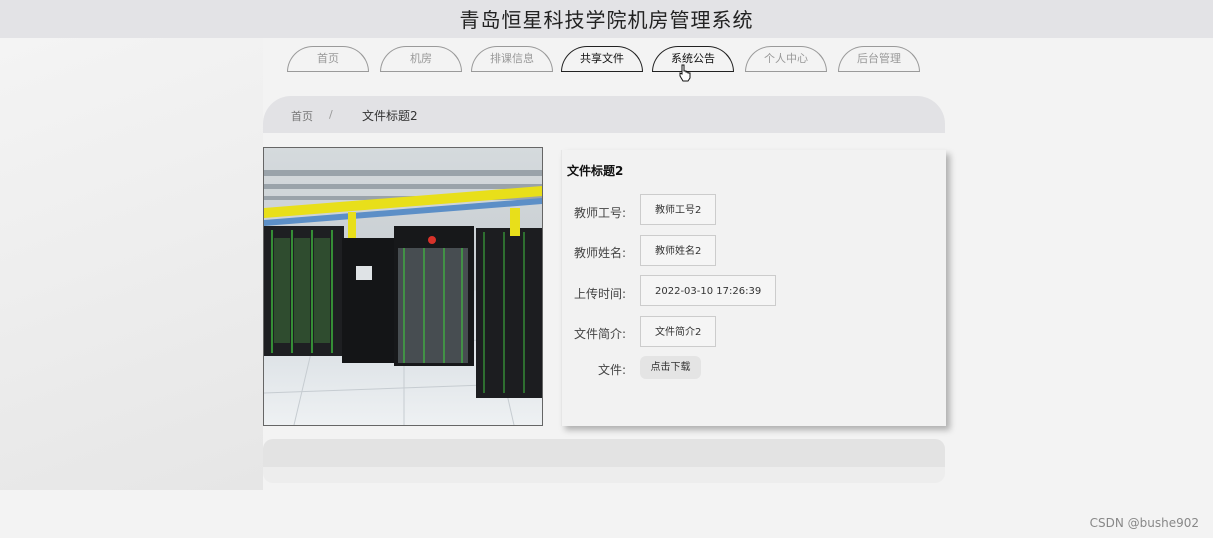 This screenshot has height=538, width=1213. What do you see at coordinates (512, 59) in the screenshot?
I see `nav-tab-schedule: 排课信息` at bounding box center [512, 59].